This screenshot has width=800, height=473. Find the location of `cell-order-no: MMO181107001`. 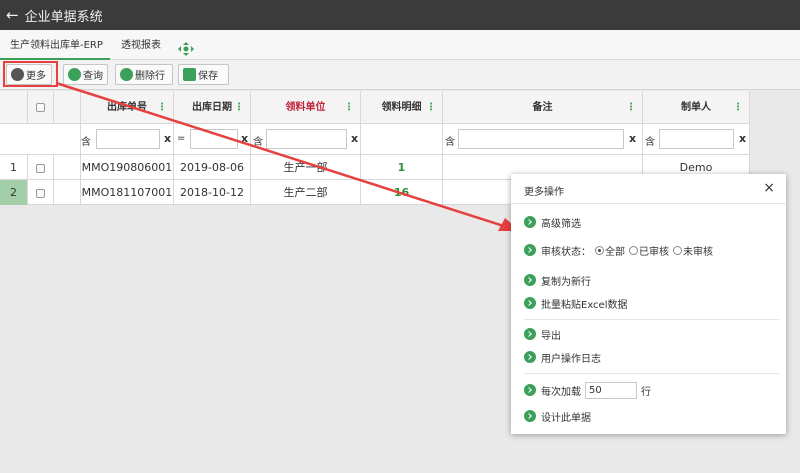

cell-order-no: MMO181107001 is located at coordinates (127, 192).